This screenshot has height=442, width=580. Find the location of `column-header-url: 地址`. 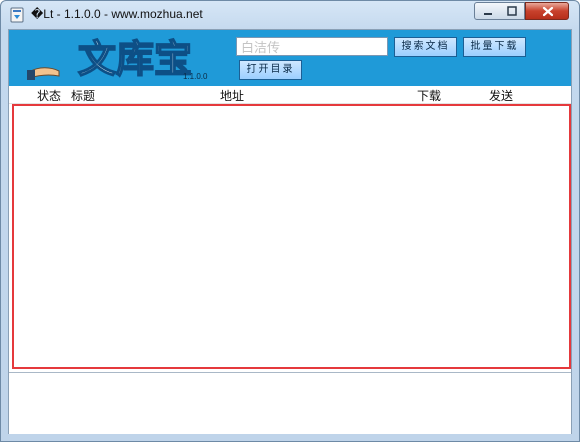

column-header-url: 地址 is located at coordinates (232, 95).